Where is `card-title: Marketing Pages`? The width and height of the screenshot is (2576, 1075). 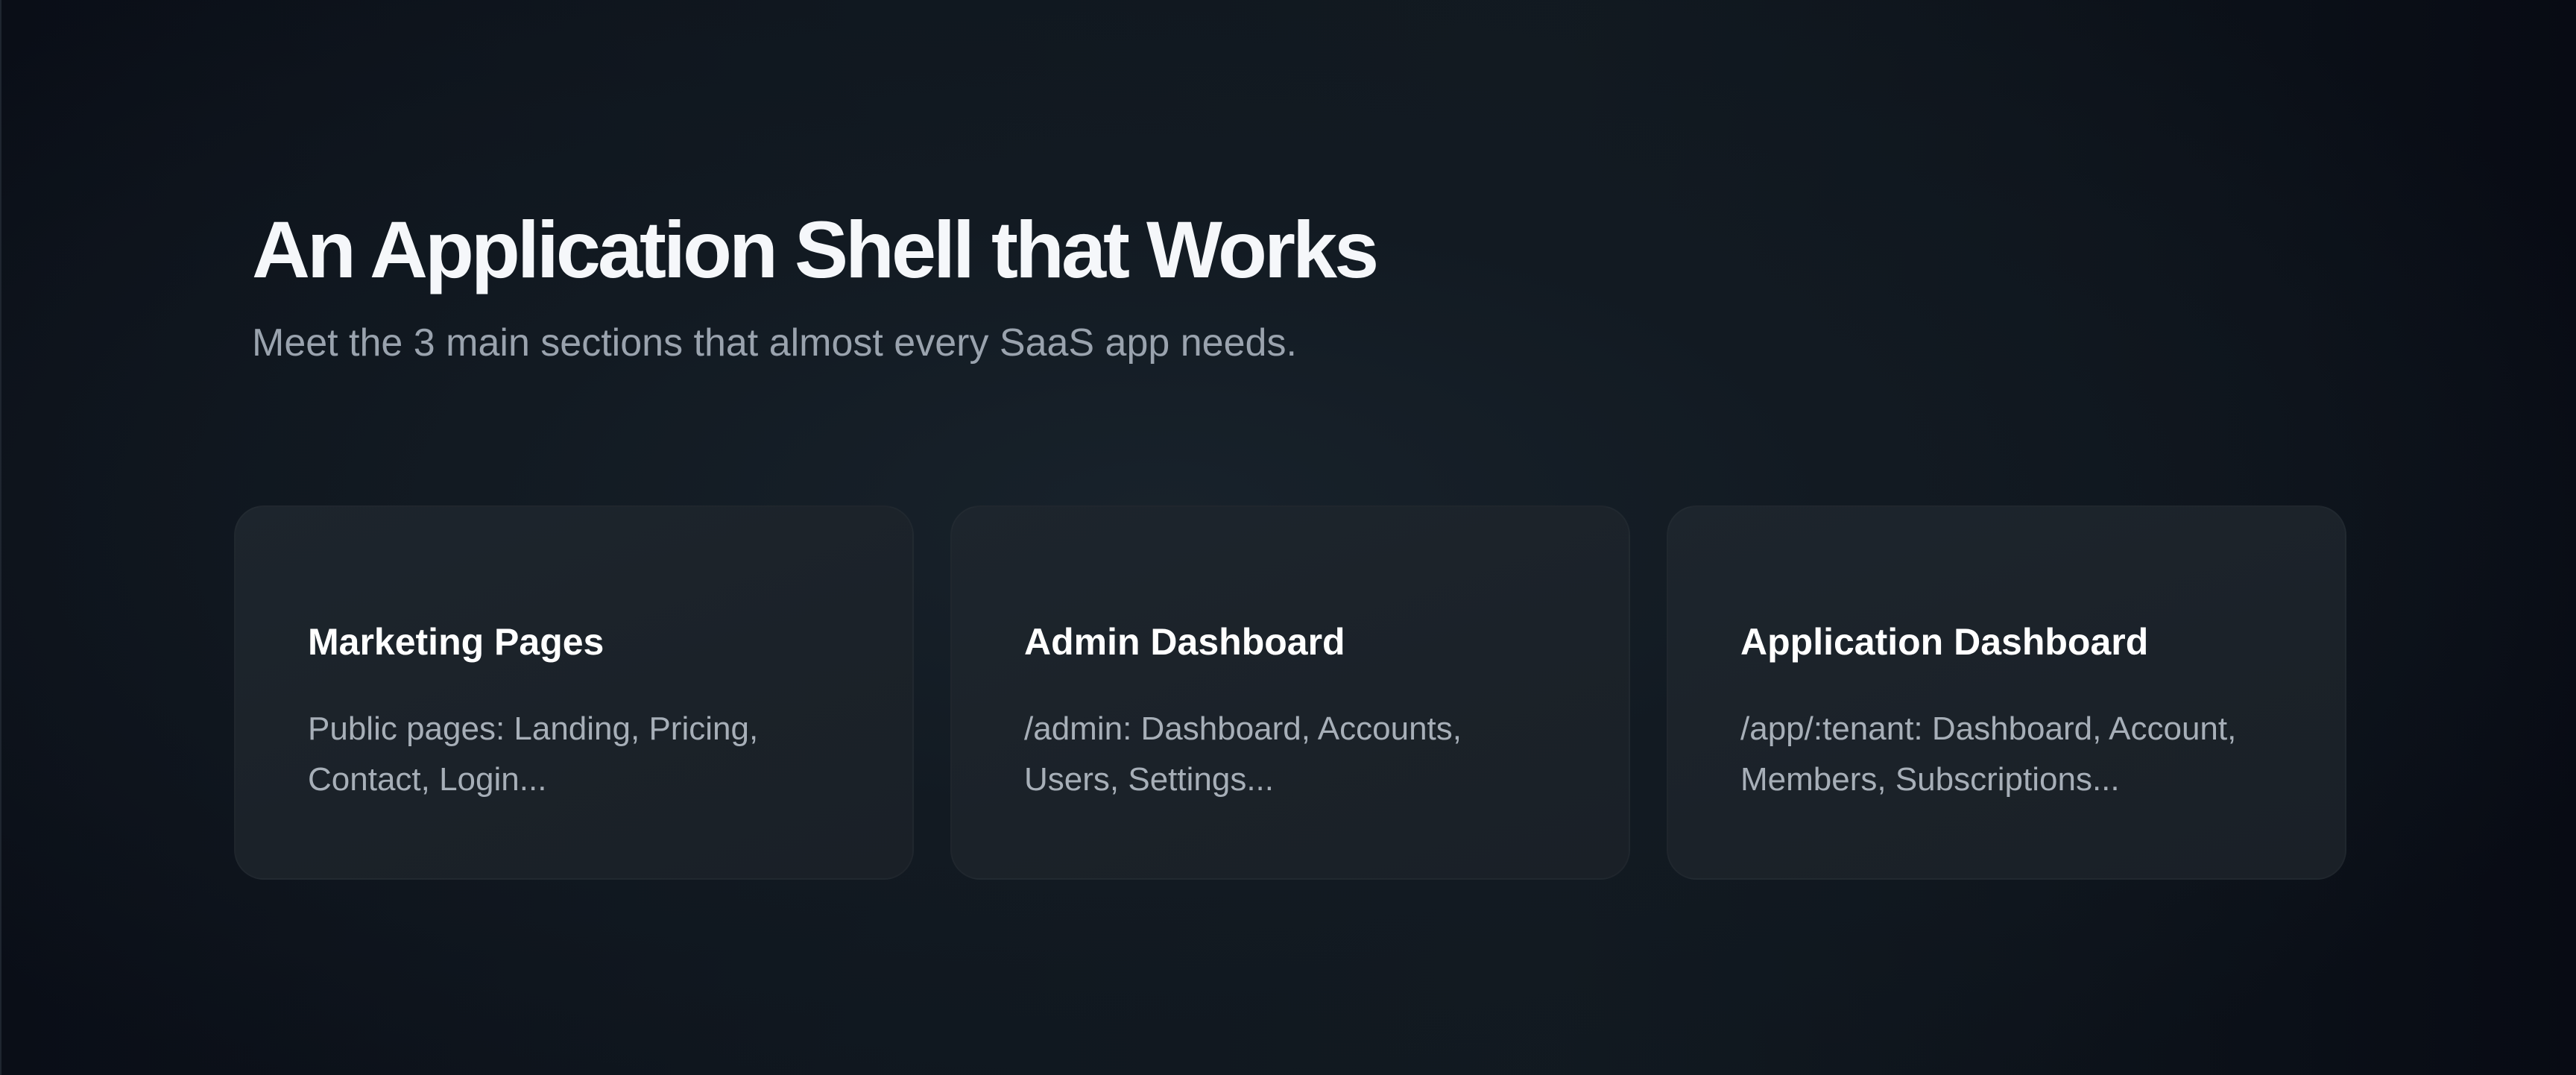
card-title: Marketing Pages is located at coordinates (456, 642).